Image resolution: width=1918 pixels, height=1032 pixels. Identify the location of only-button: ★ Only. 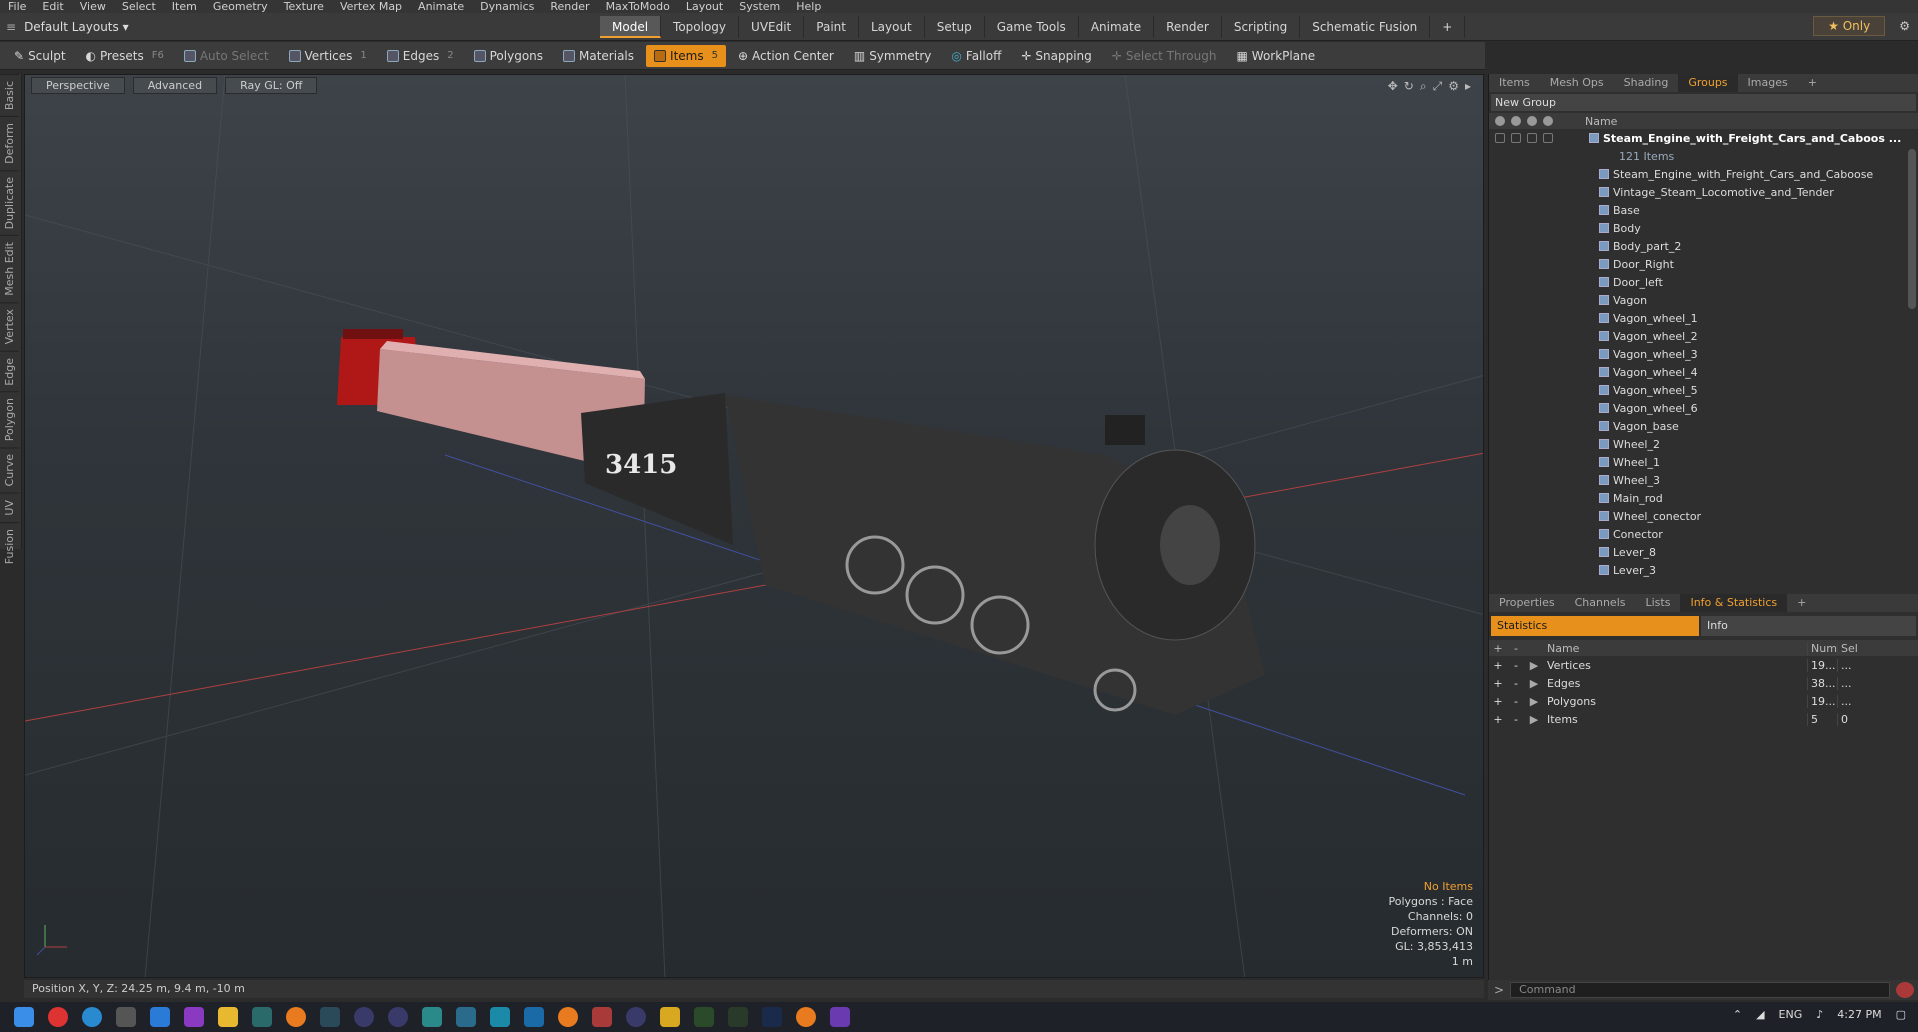
(1849, 26).